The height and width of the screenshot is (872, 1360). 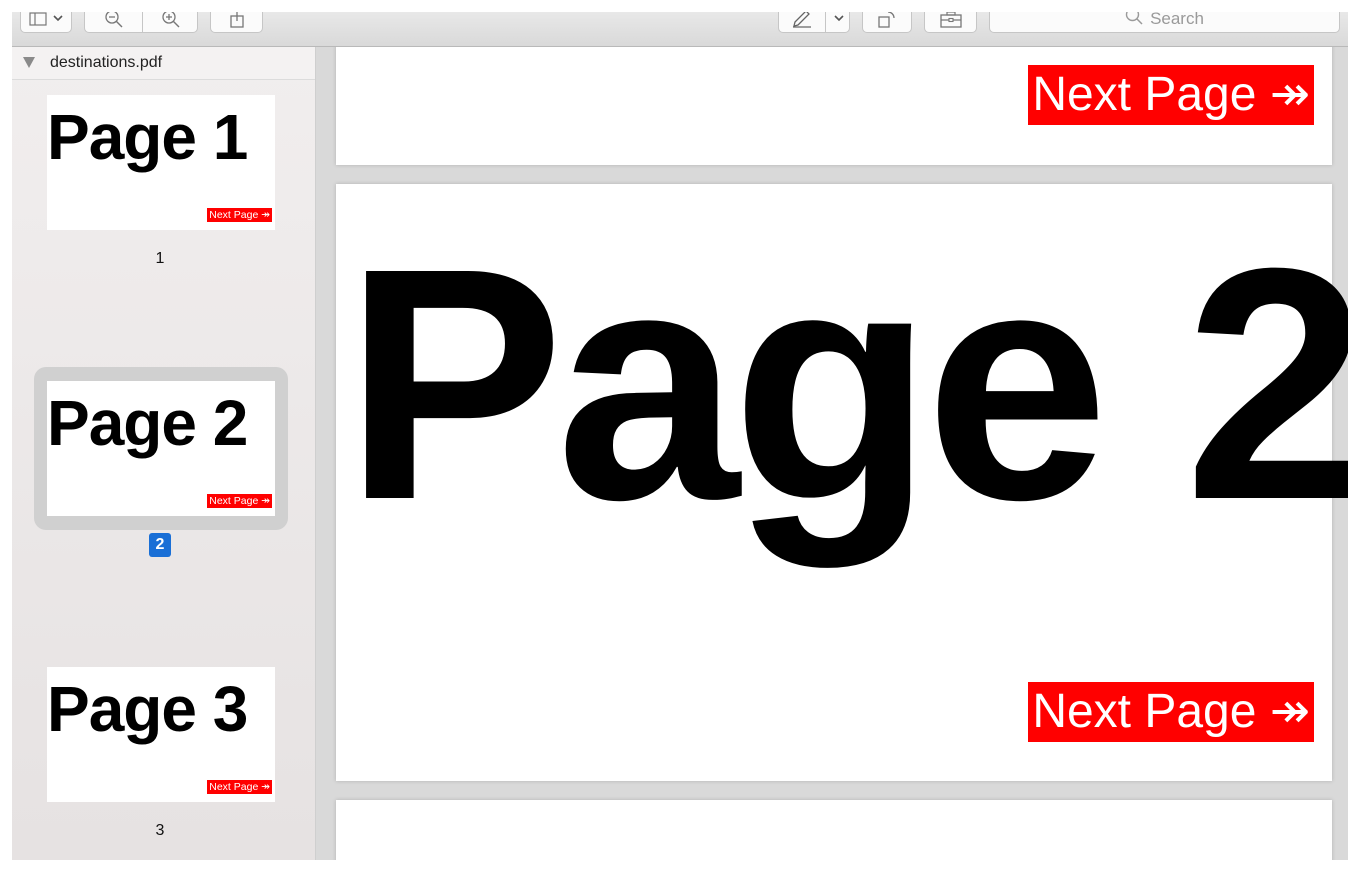 I want to click on zoom-in-icon, so click(x=171, y=20).